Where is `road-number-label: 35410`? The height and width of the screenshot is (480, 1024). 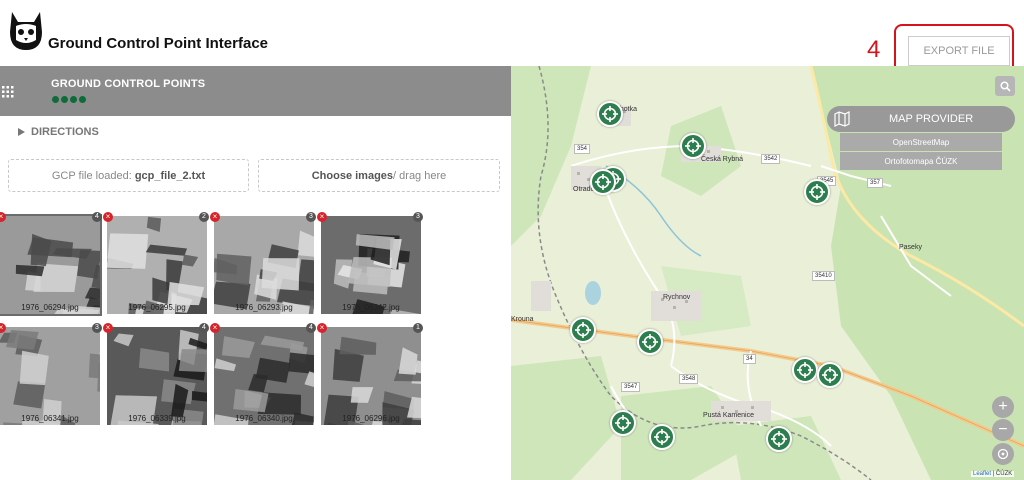 road-number-label: 35410 is located at coordinates (823, 276).